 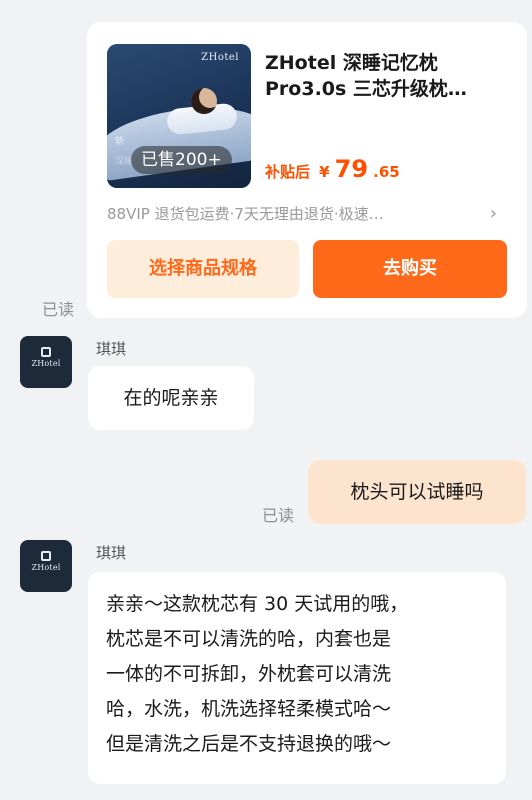 What do you see at coordinates (410, 269) in the screenshot?
I see `buy-button: 去购买` at bounding box center [410, 269].